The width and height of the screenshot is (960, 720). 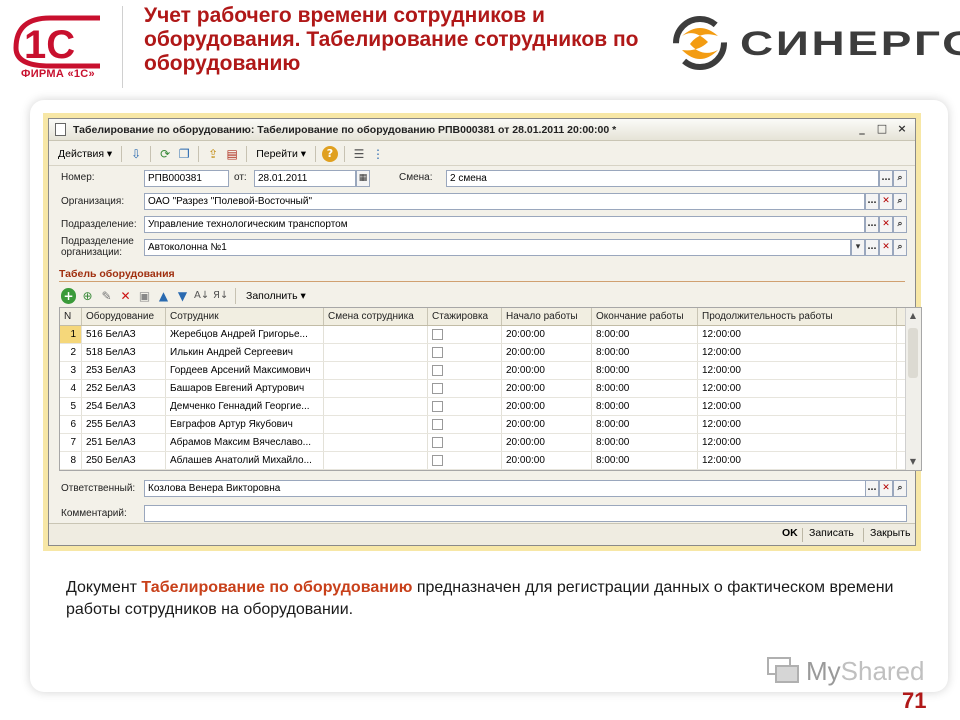 I want to click on employee-cell: Гордеев Арсений Максимович, so click(x=245, y=370).